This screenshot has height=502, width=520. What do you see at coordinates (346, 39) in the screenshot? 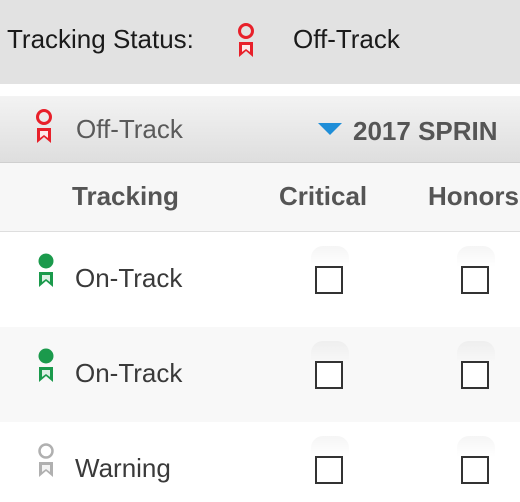
I see `tracking-status-value: Off-Track` at bounding box center [346, 39].